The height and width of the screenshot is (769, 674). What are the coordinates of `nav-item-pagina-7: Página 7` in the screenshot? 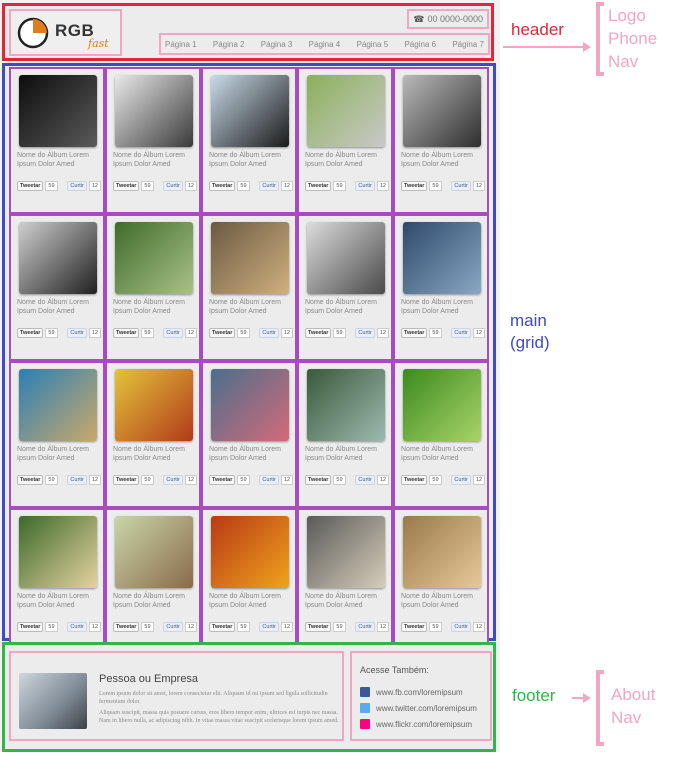 It's located at (468, 44).